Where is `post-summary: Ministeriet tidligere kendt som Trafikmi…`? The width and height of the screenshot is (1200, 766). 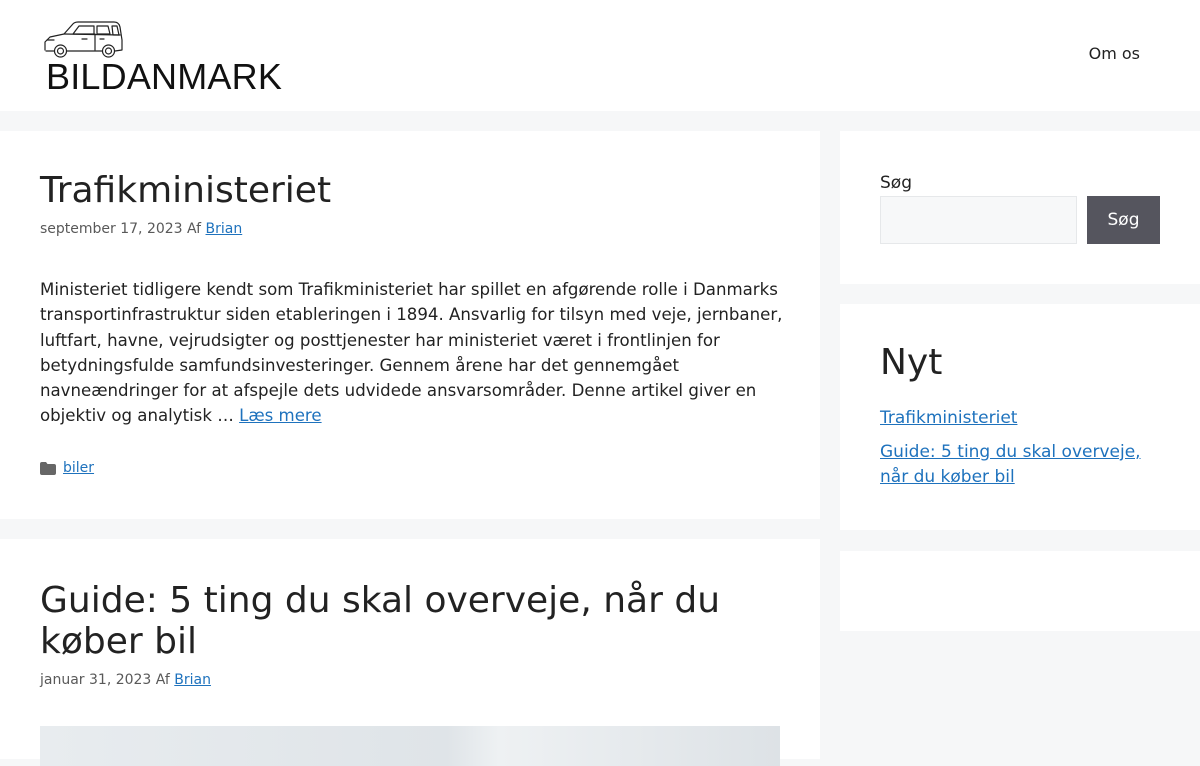
post-summary: Ministeriet tidligere kendt som Trafikmi… is located at coordinates (412, 353).